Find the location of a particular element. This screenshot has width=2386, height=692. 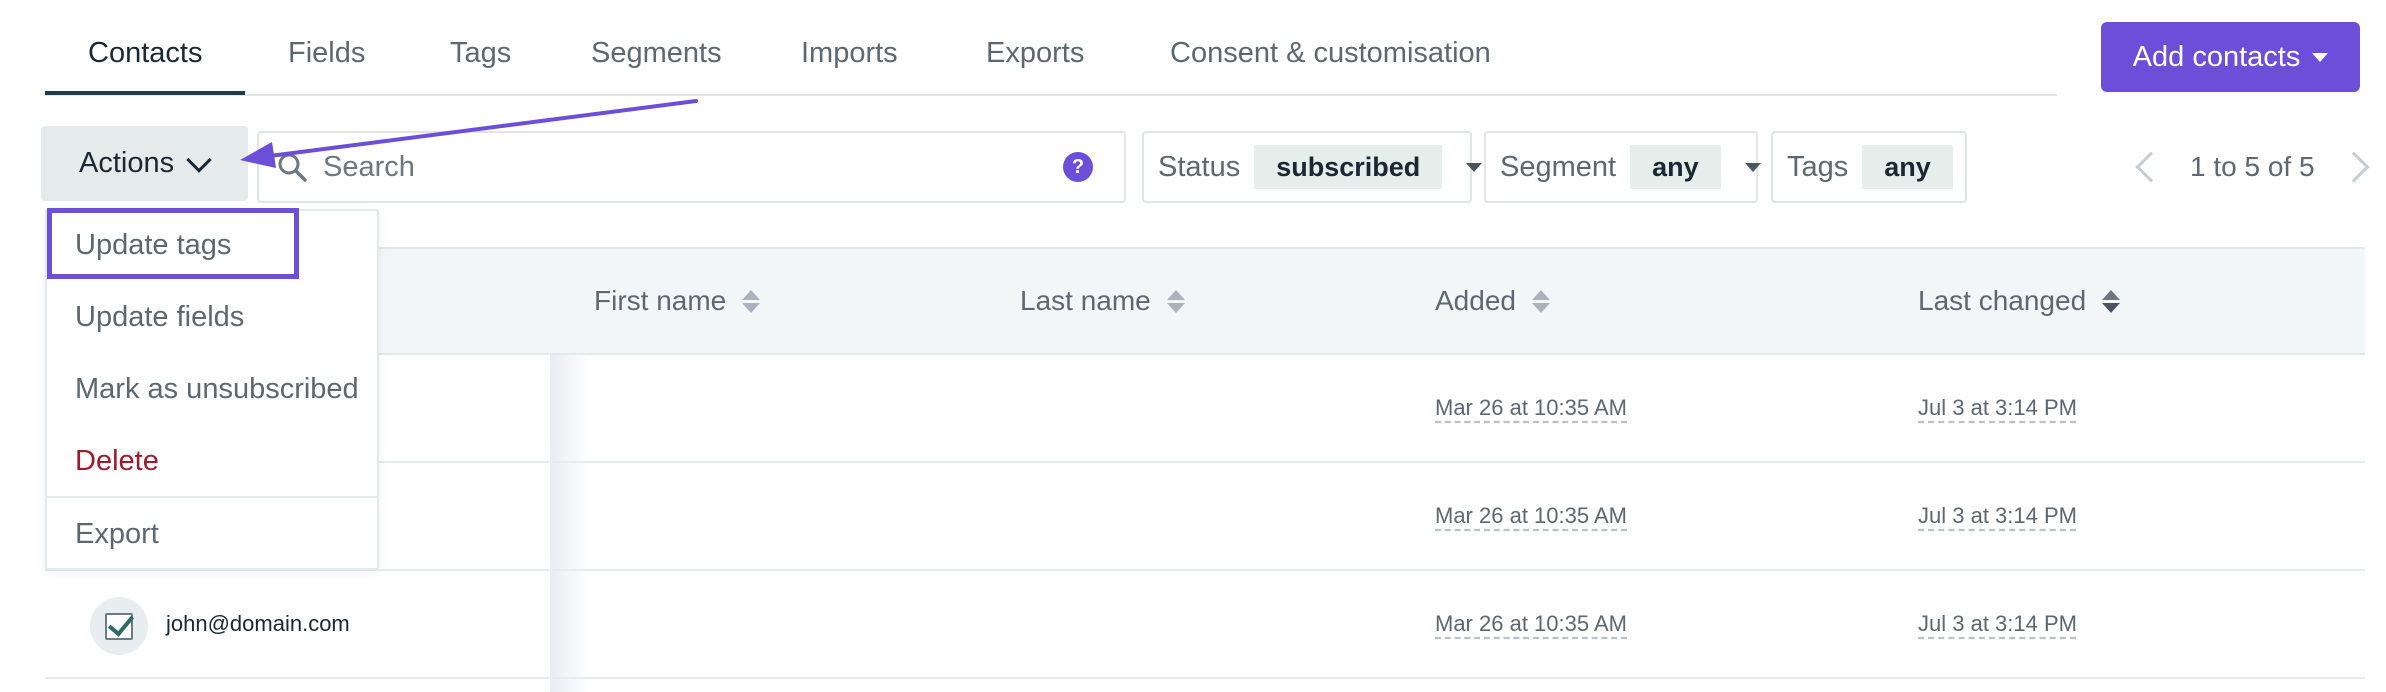

tags-filter-value: any is located at coordinates (1907, 167).